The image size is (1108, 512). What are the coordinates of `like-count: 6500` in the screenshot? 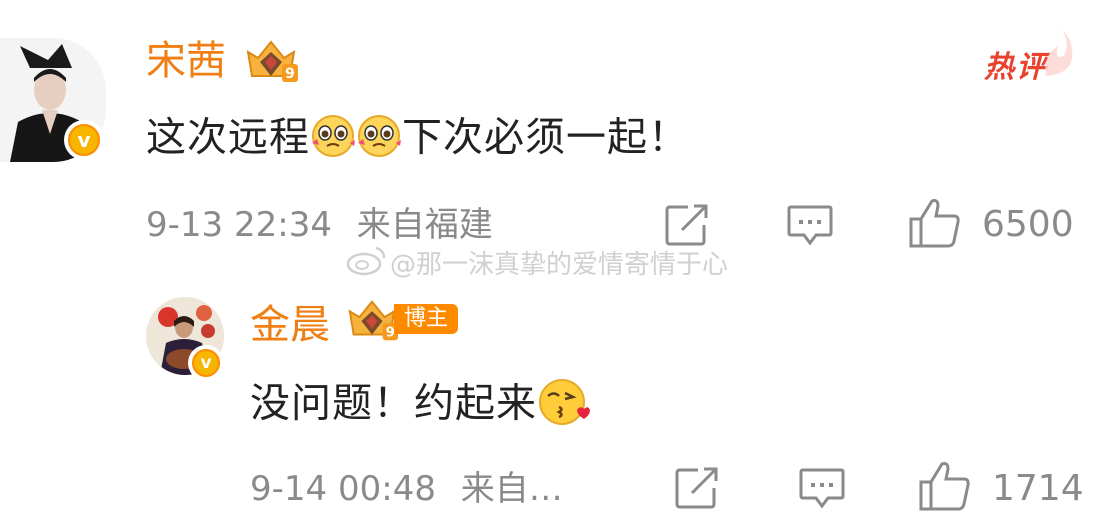 It's located at (1028, 224).